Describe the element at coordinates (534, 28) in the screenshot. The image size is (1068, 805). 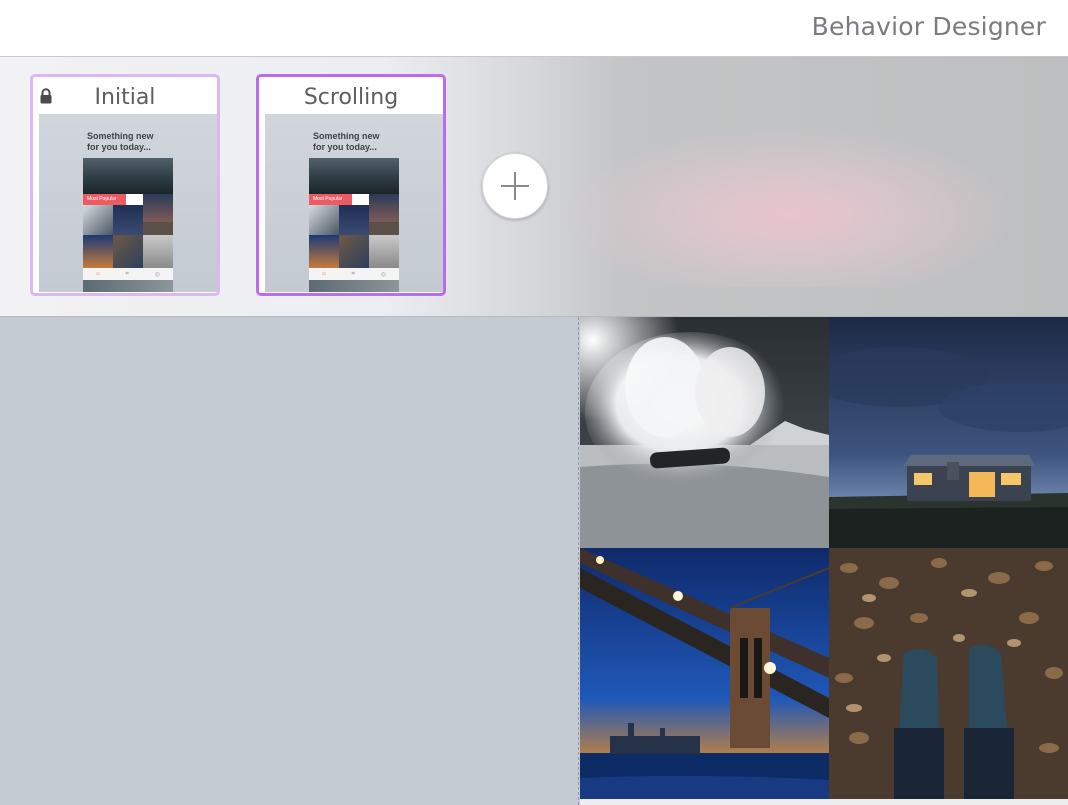
I see `title-bar: Behavior Designer` at that location.